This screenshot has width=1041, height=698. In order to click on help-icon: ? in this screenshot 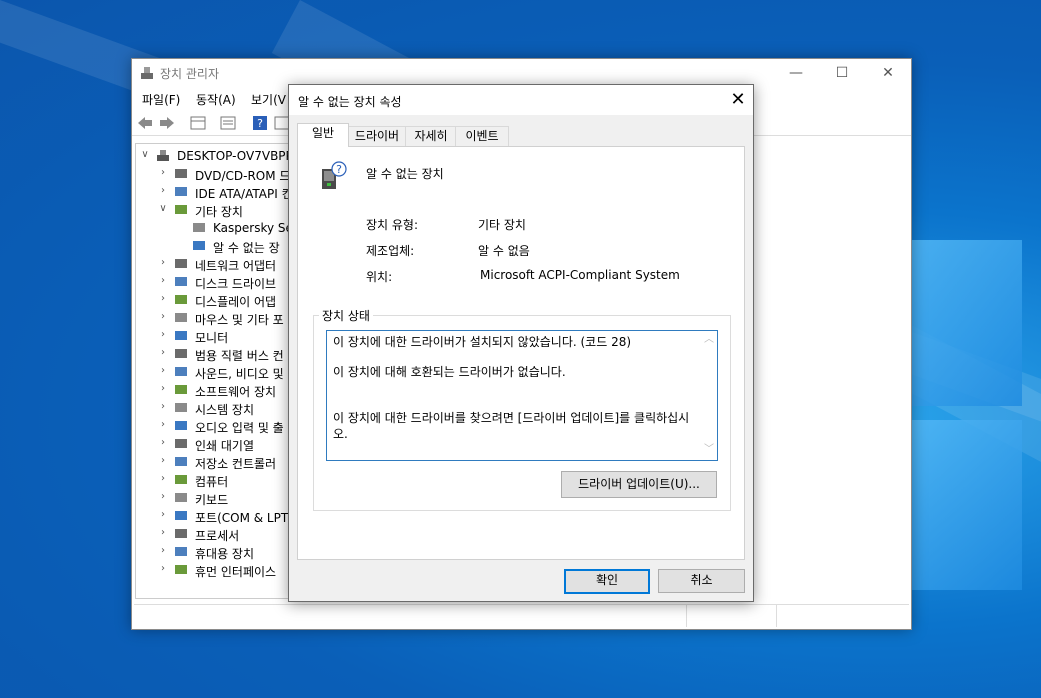, I will do `click(260, 123)`.